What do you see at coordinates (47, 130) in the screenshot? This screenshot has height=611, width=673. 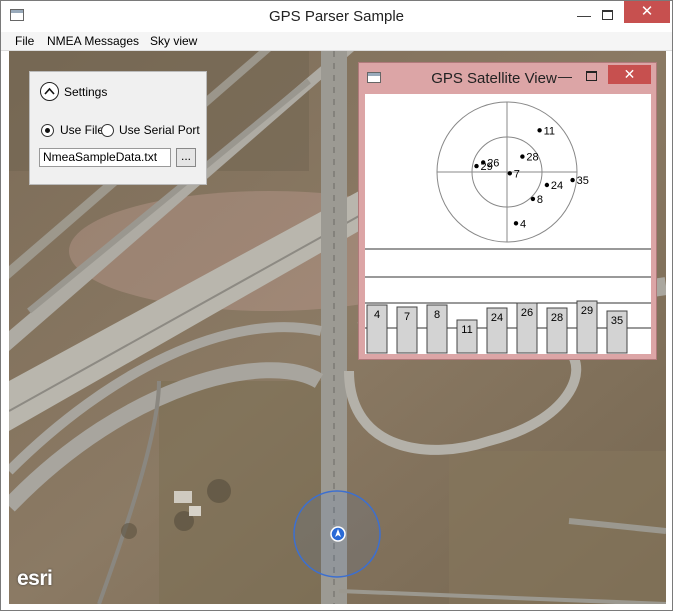 I see `use-file-radio` at bounding box center [47, 130].